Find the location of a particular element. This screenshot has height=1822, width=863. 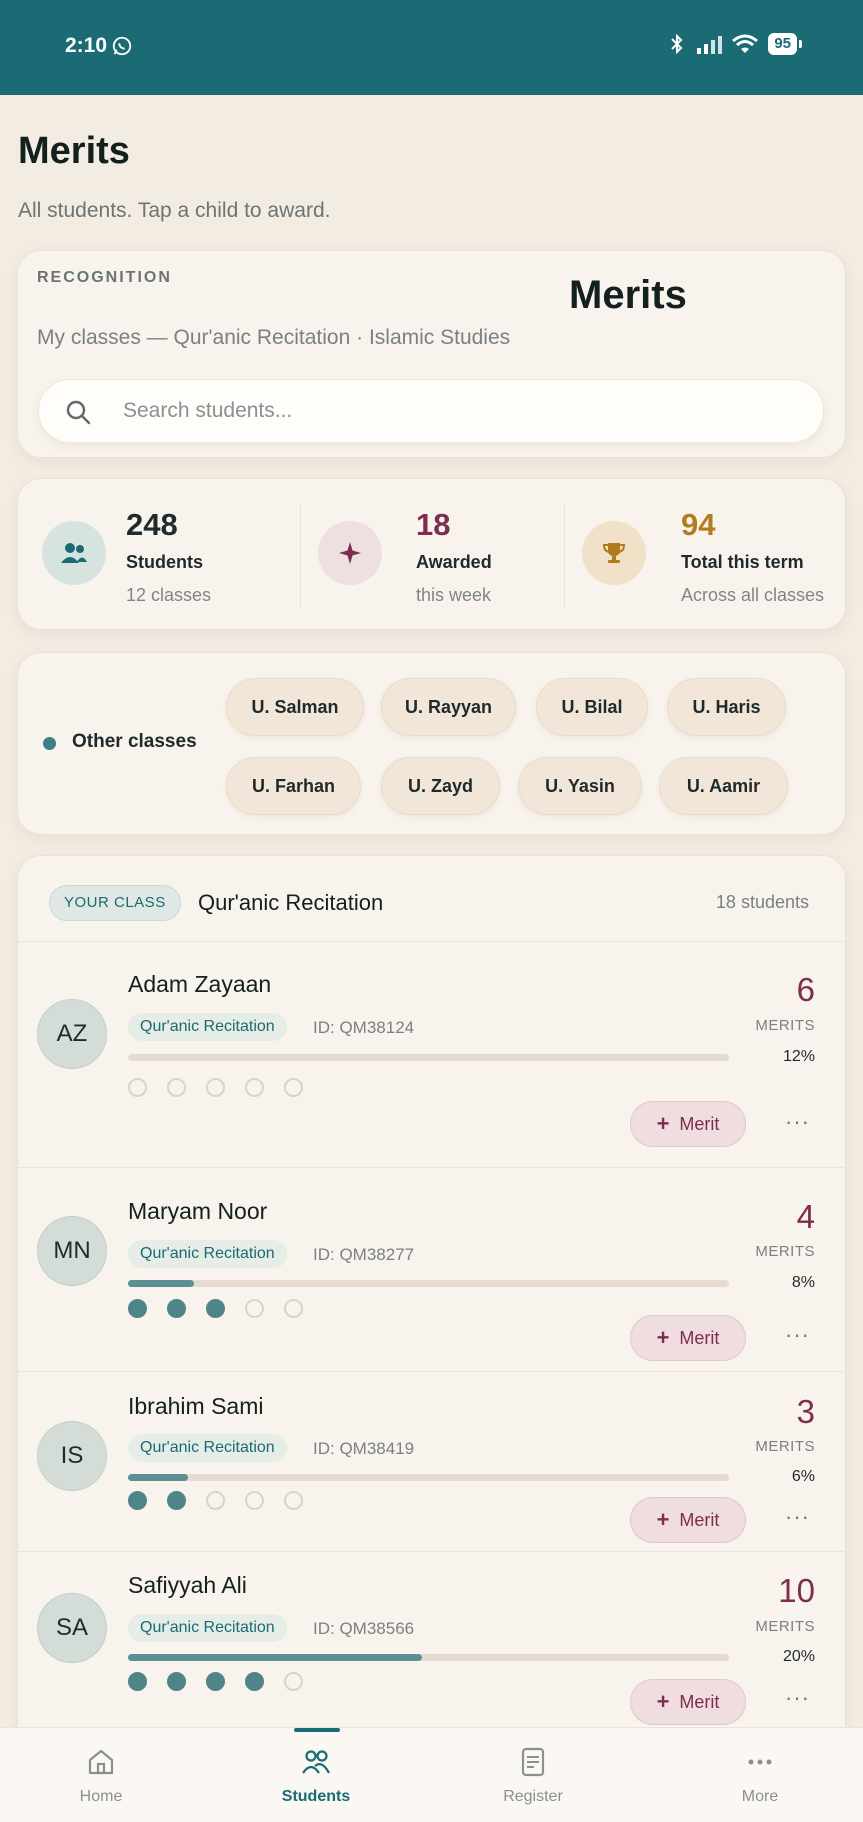

nav-home: Home is located at coordinates (101, 1775).